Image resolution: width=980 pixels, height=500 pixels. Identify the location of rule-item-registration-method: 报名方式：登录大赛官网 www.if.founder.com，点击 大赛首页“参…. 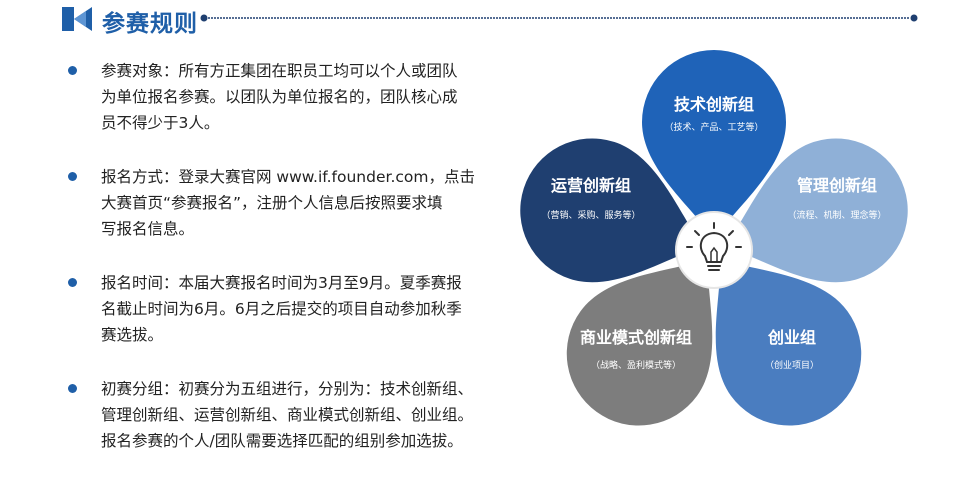
(283, 203).